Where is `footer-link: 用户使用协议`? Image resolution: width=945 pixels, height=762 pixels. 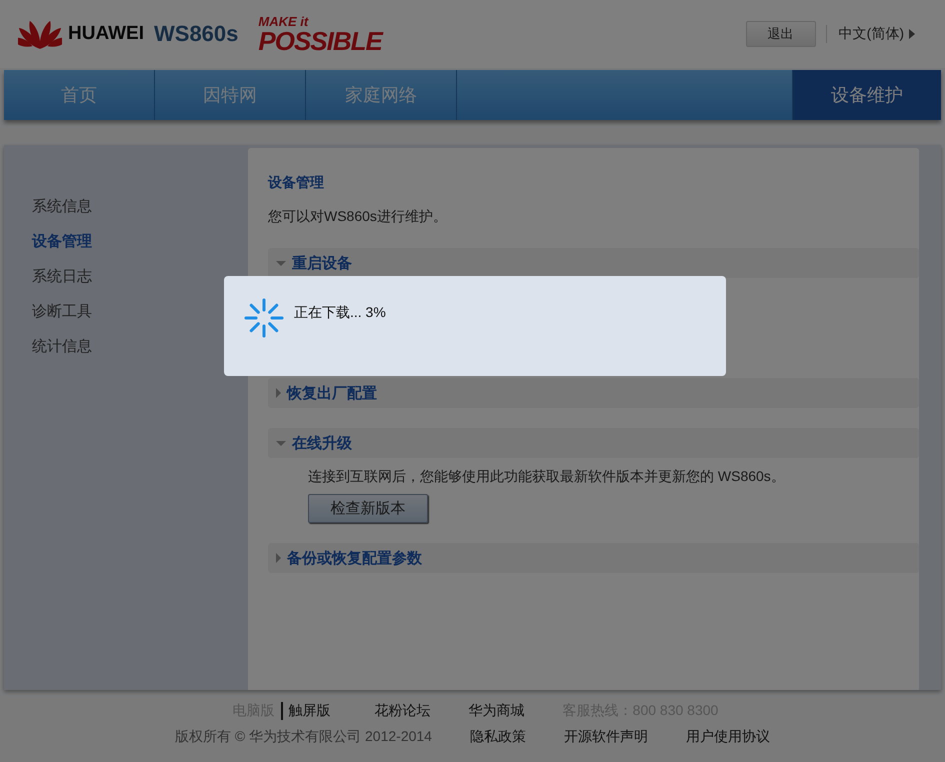 footer-link: 用户使用协议 is located at coordinates (728, 737).